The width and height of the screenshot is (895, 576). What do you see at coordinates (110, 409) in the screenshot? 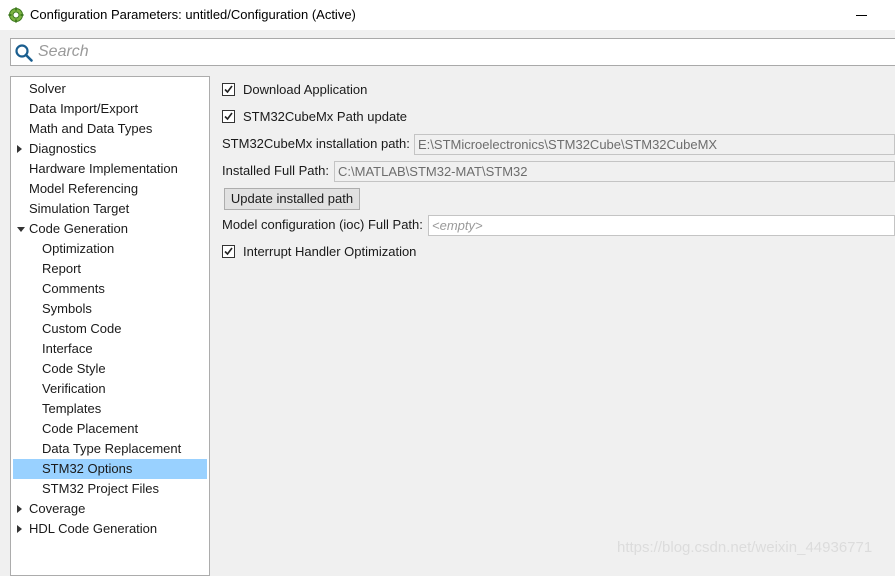
I see `tree-item-templates: Templates` at bounding box center [110, 409].